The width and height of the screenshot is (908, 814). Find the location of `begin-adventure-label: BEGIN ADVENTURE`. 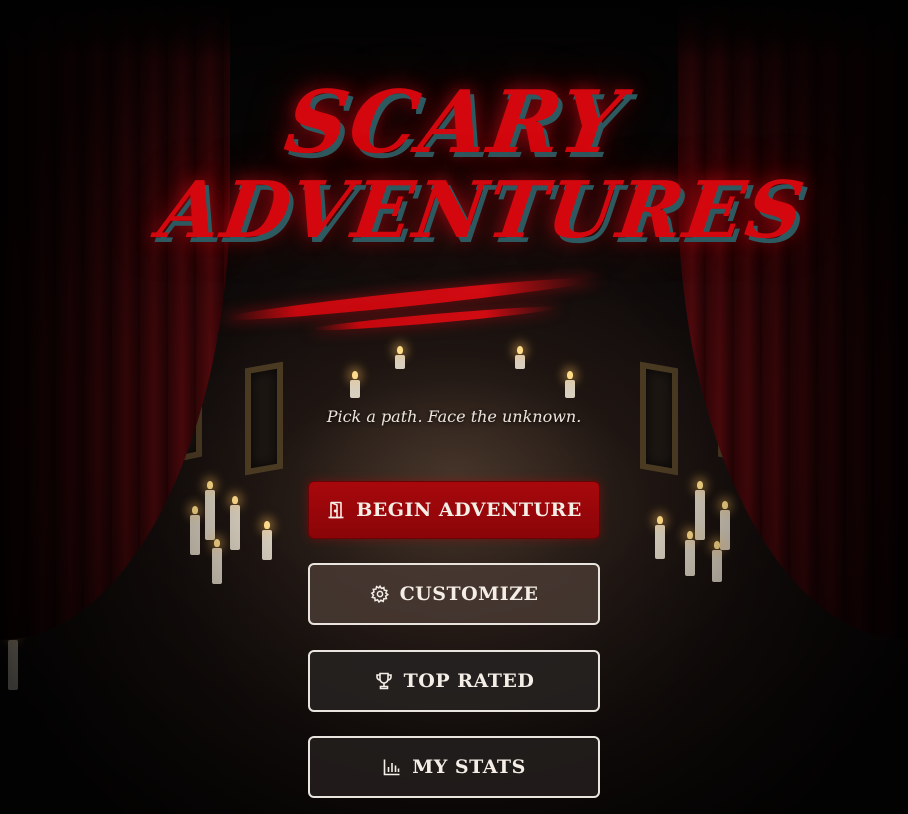

begin-adventure-label: BEGIN ADVENTURE is located at coordinates (469, 510).